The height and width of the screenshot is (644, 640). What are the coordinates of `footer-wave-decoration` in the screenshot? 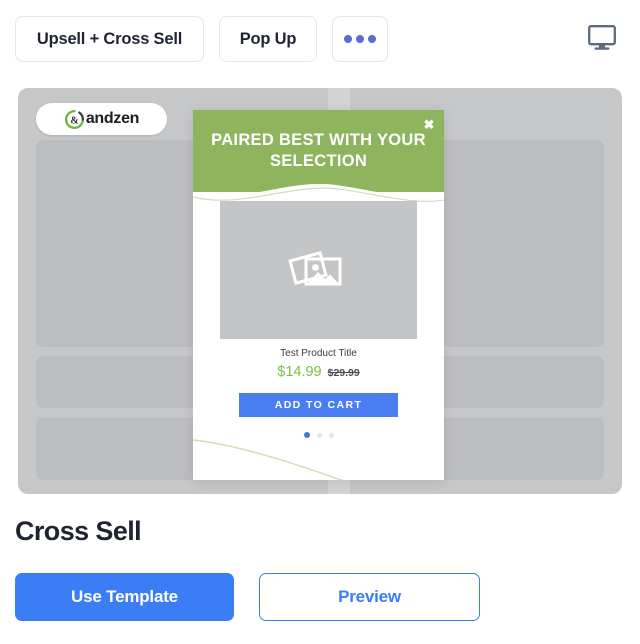 It's located at (268, 459).